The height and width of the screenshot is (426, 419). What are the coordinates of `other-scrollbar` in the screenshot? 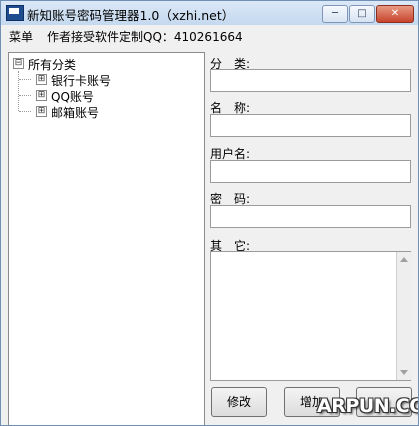 It's located at (404, 316).